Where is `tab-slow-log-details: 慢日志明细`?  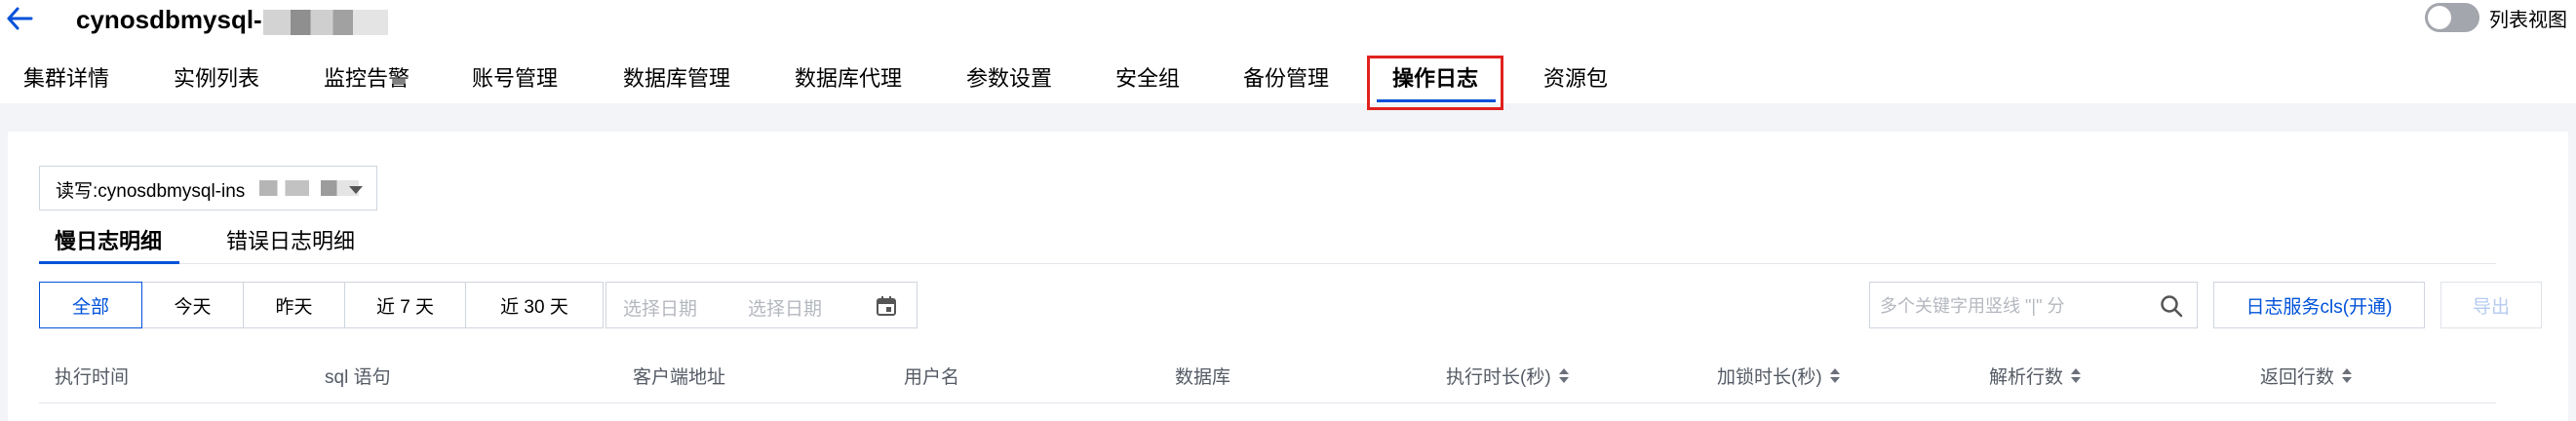 tab-slow-log-details: 慢日志明细 is located at coordinates (108, 242).